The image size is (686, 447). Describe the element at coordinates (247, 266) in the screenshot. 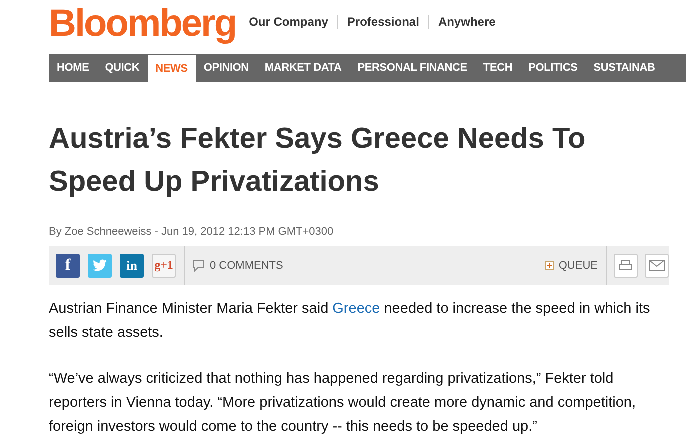

I see `comments-count: 0 COMMENTS` at that location.